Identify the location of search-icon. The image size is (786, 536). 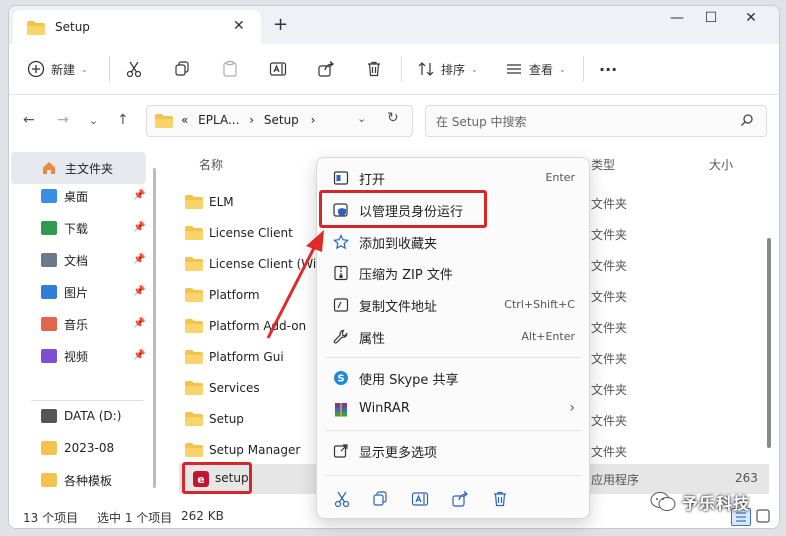
(747, 120).